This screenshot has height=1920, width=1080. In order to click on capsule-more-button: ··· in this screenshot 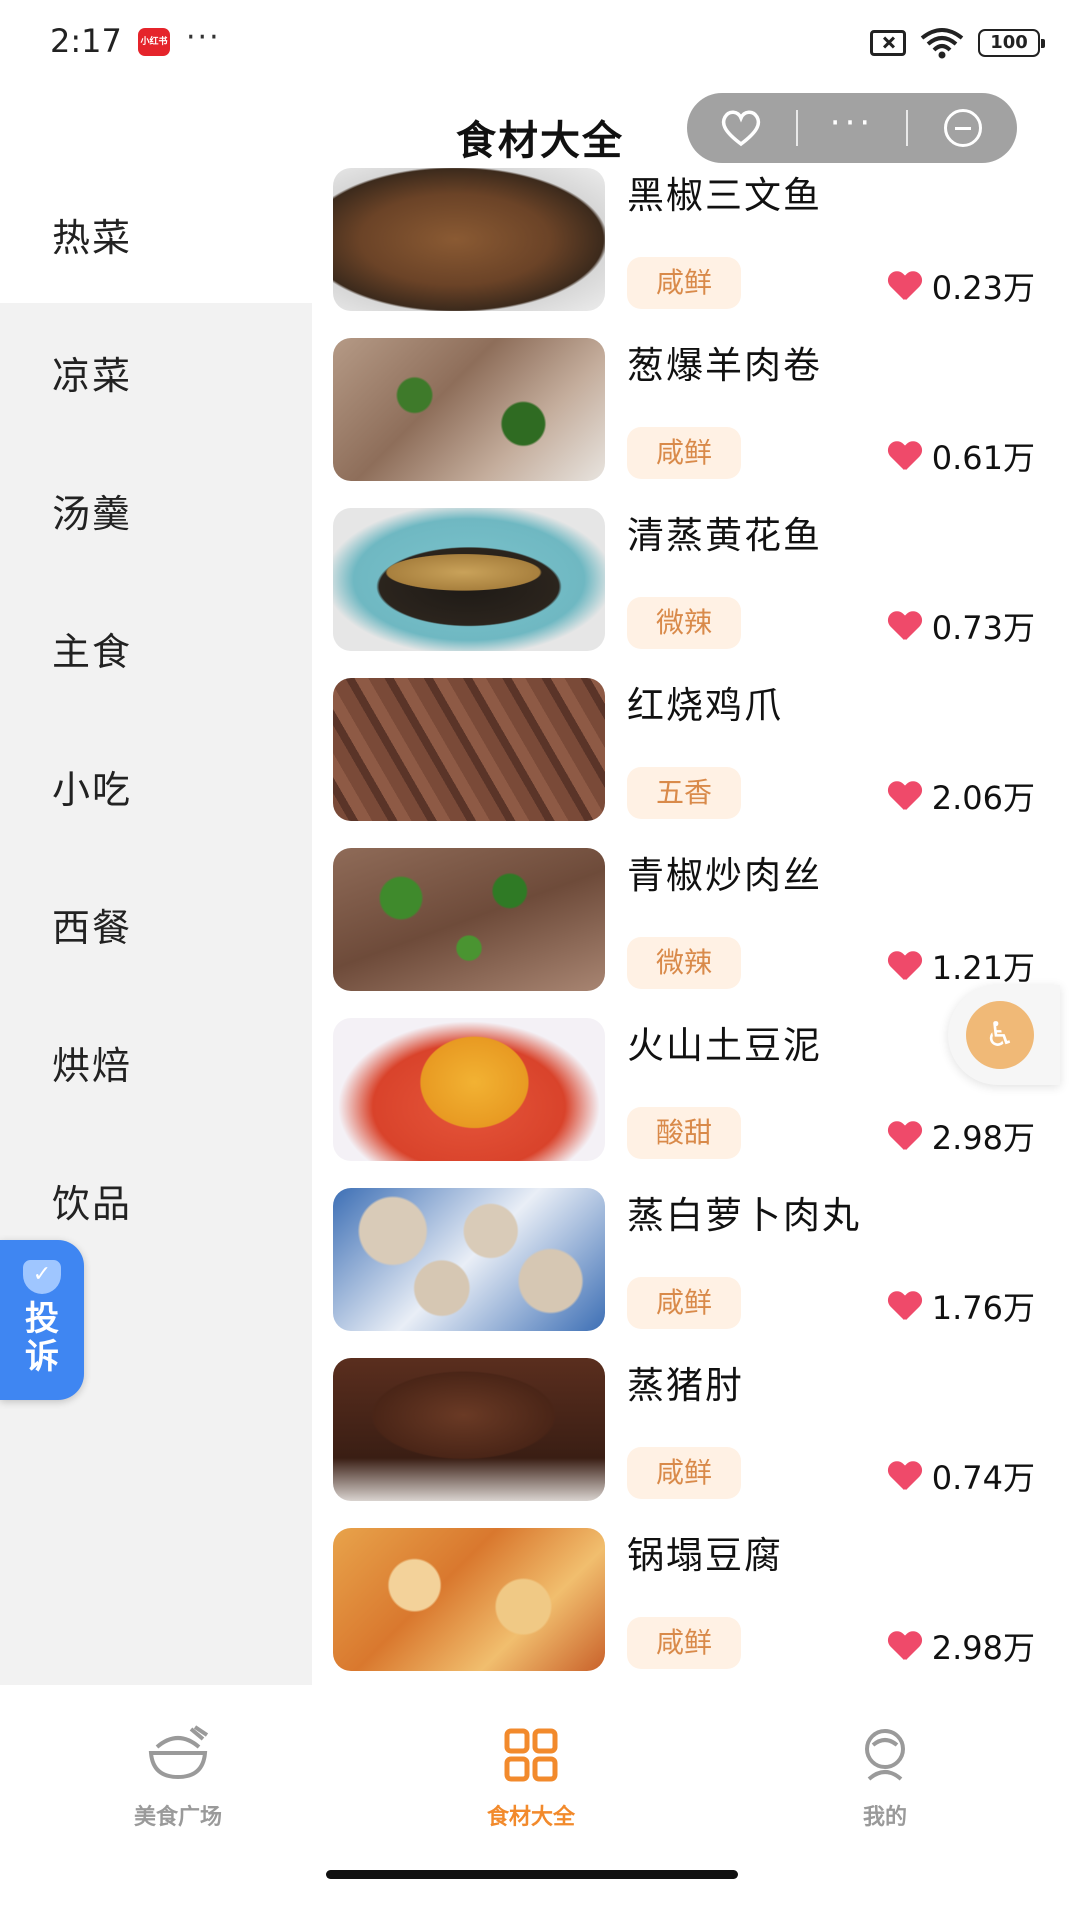, I will do `click(852, 128)`.